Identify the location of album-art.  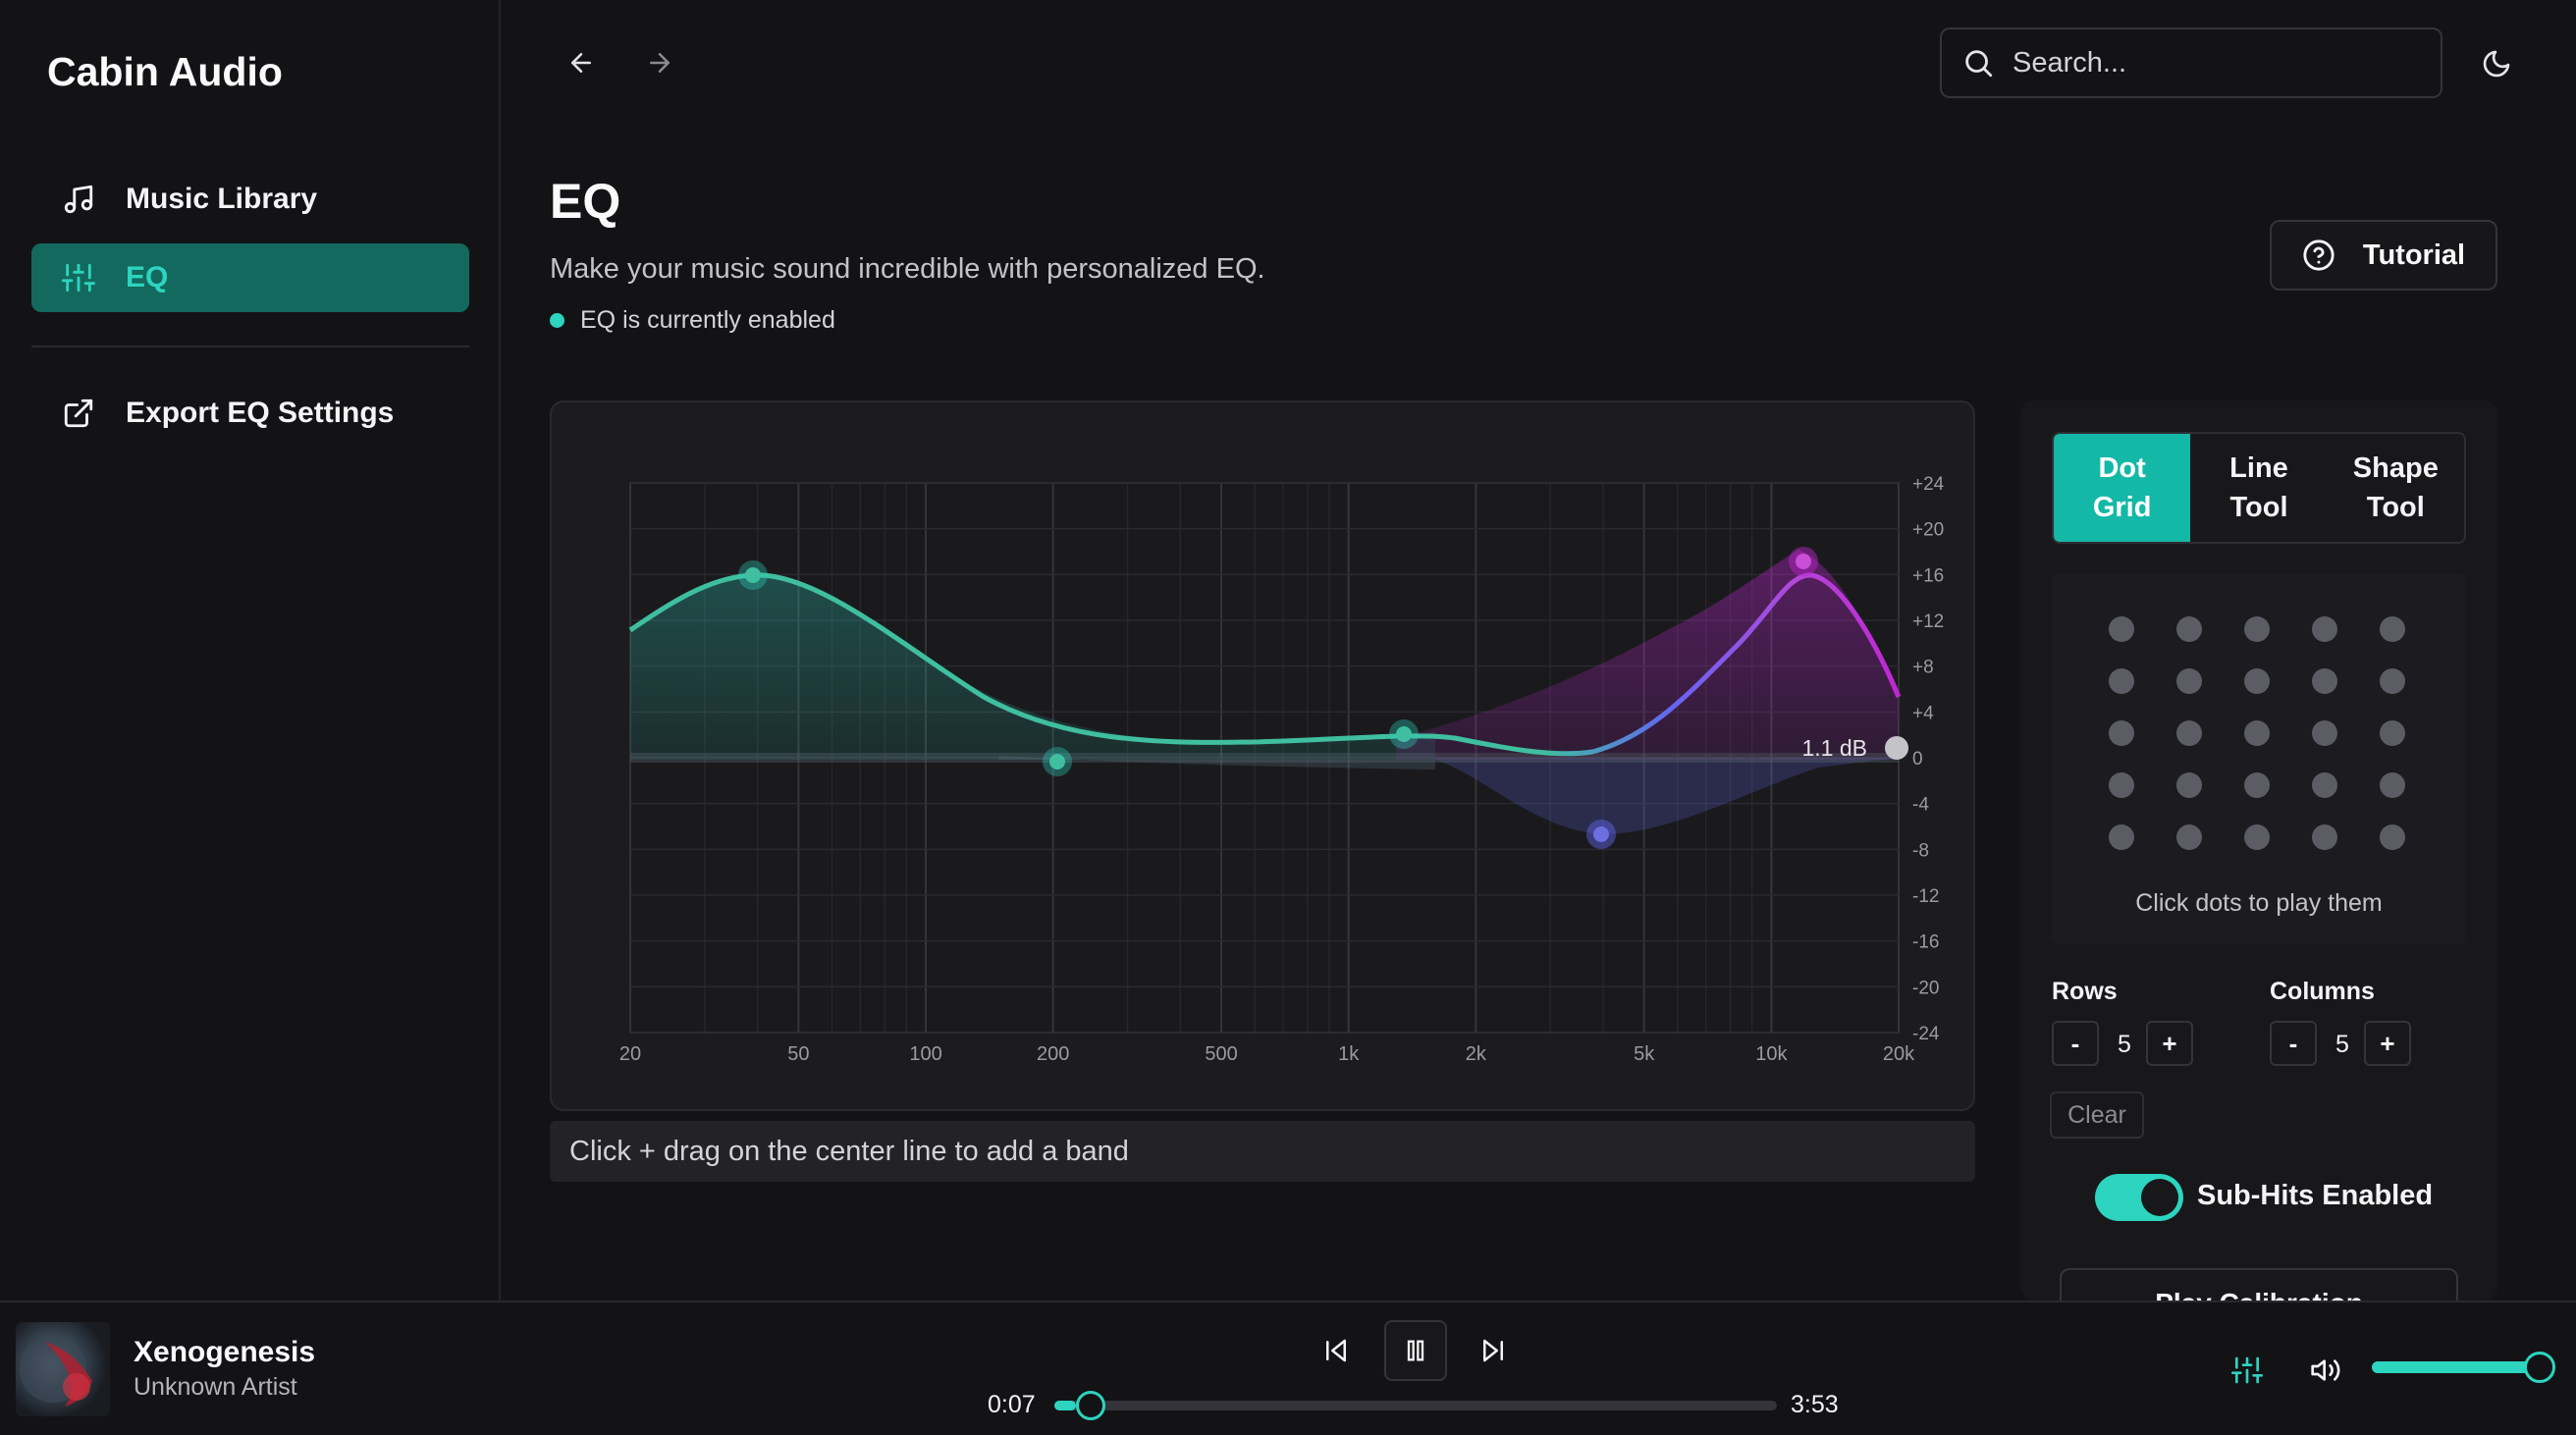
(63, 1369).